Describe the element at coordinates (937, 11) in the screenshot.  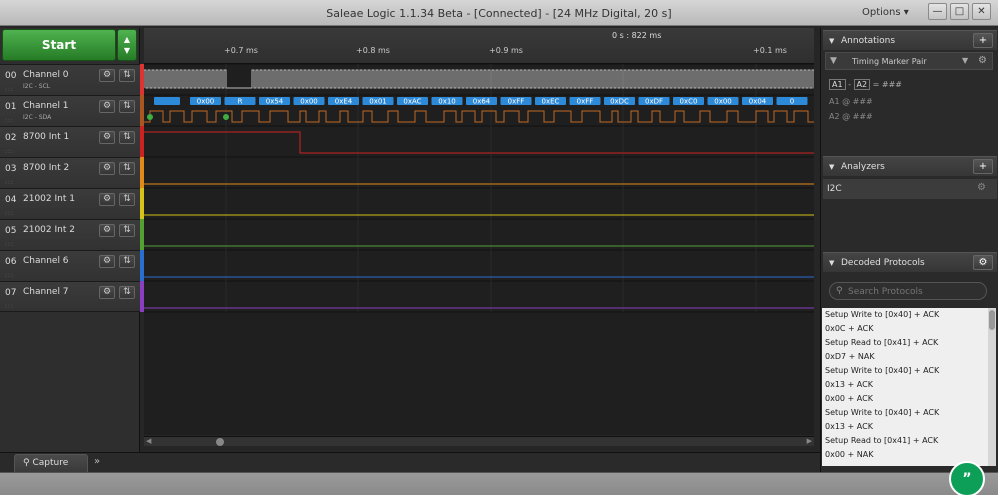
I see `minimize-button: —` at that location.